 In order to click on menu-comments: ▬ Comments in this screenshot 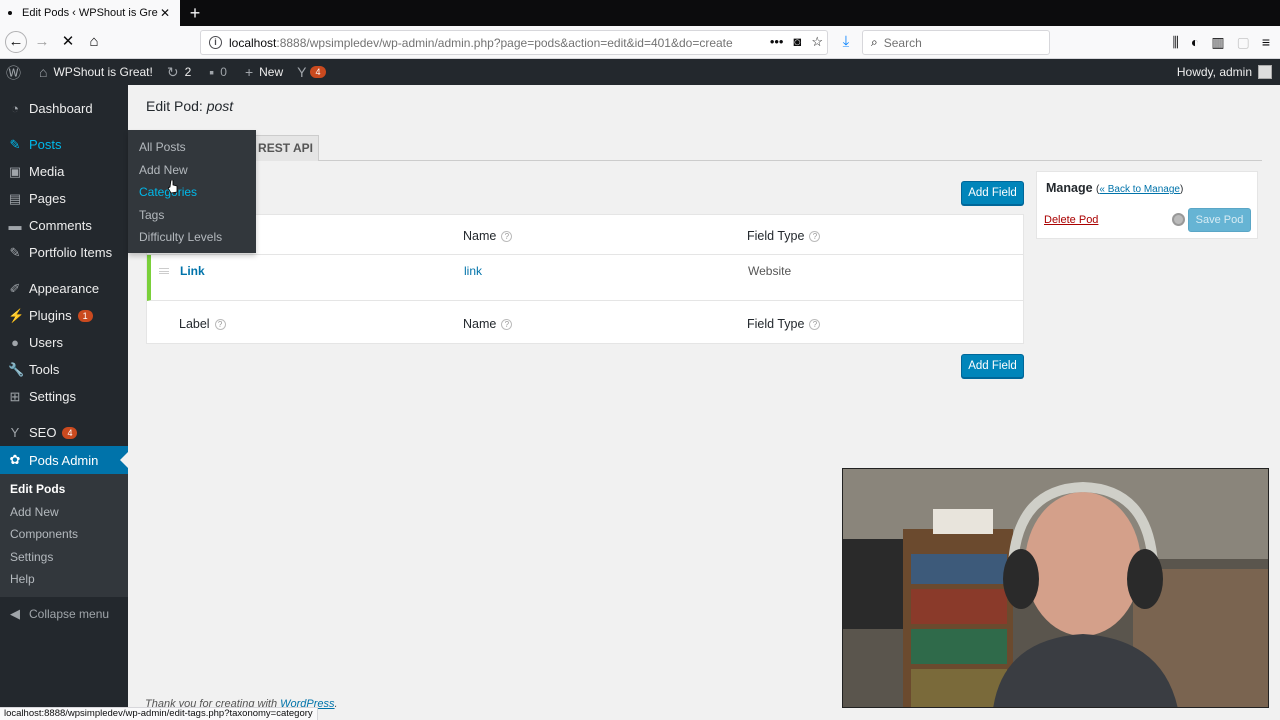, I will do `click(64, 225)`.